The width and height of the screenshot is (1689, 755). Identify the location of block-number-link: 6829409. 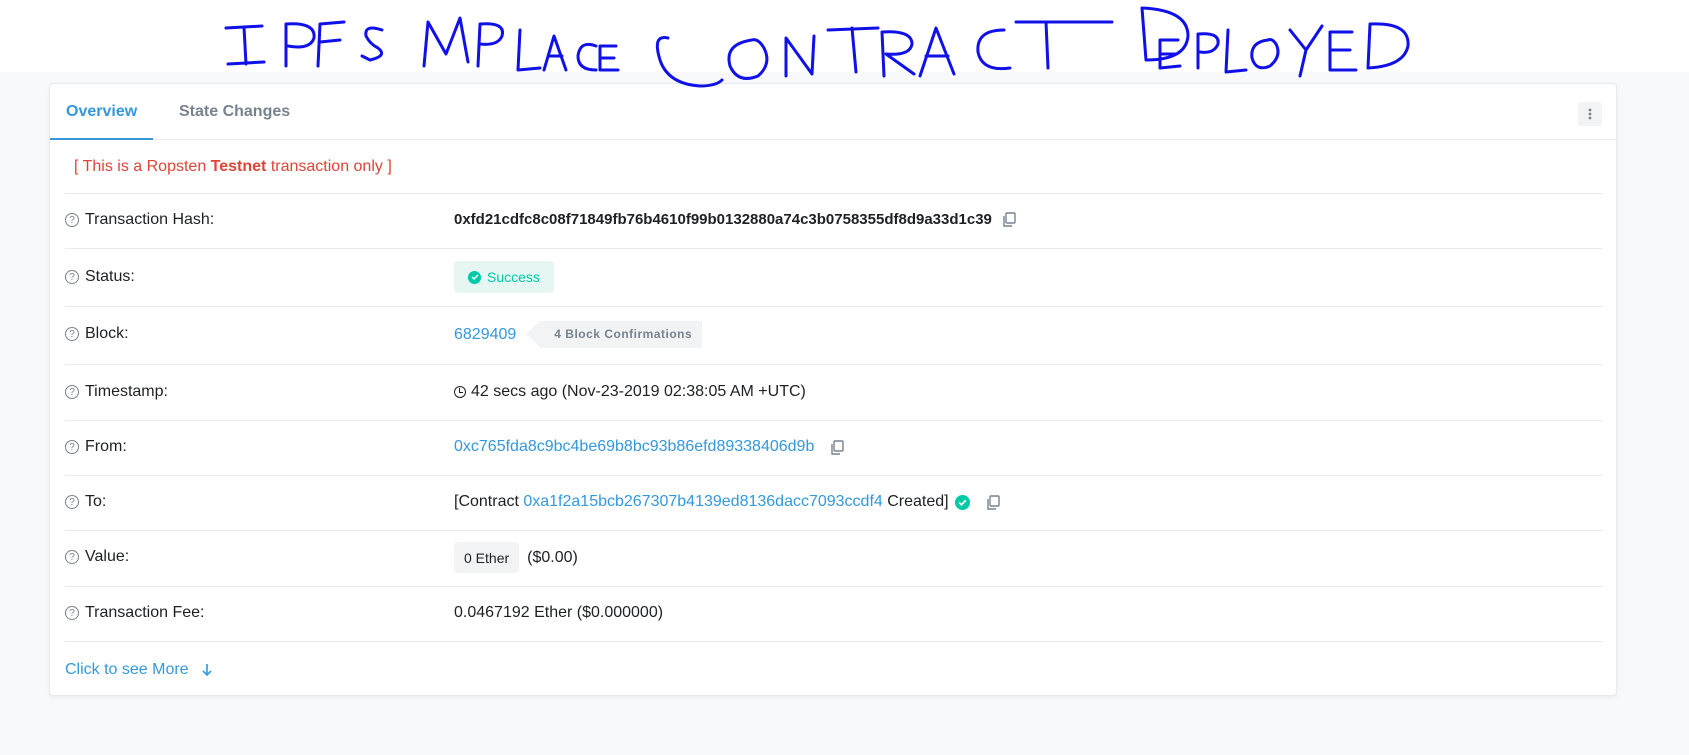
(485, 335).